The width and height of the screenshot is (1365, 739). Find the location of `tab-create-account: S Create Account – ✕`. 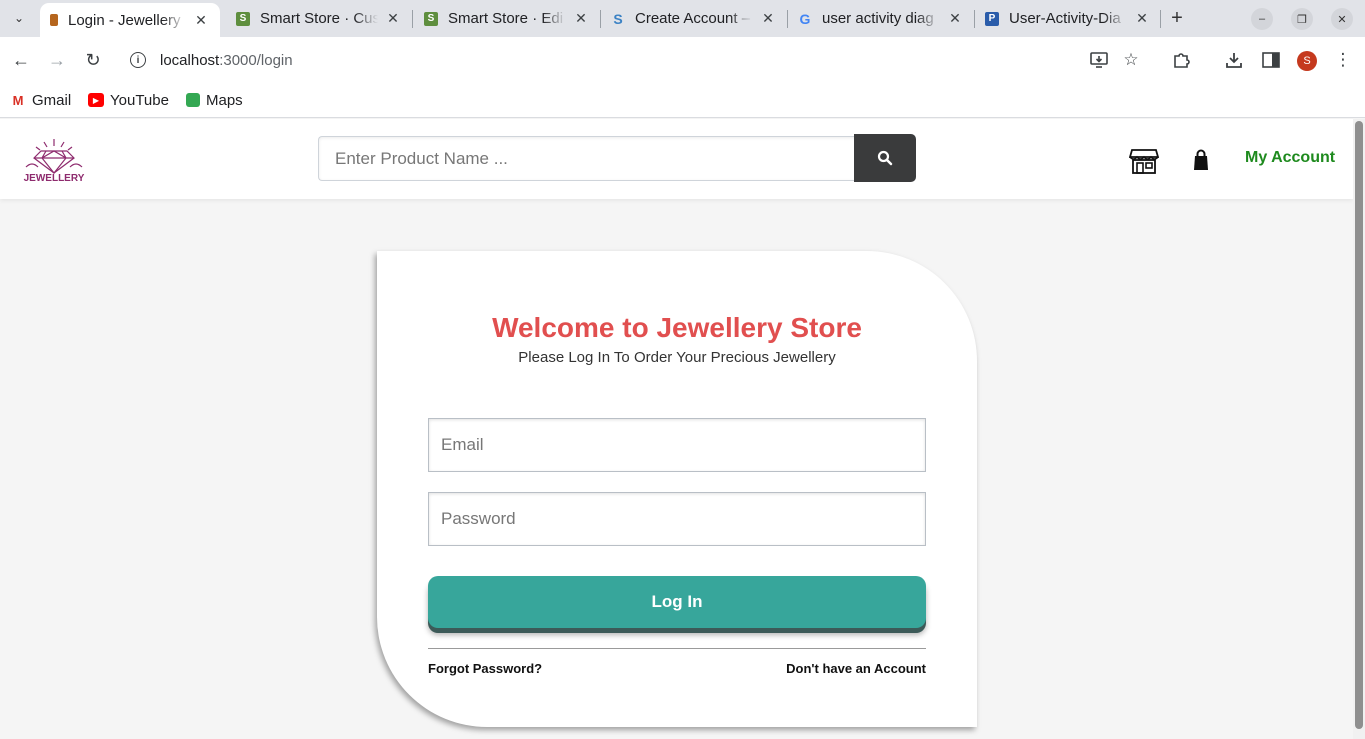

tab-create-account: S Create Account – ✕ is located at coordinates (694, 18).